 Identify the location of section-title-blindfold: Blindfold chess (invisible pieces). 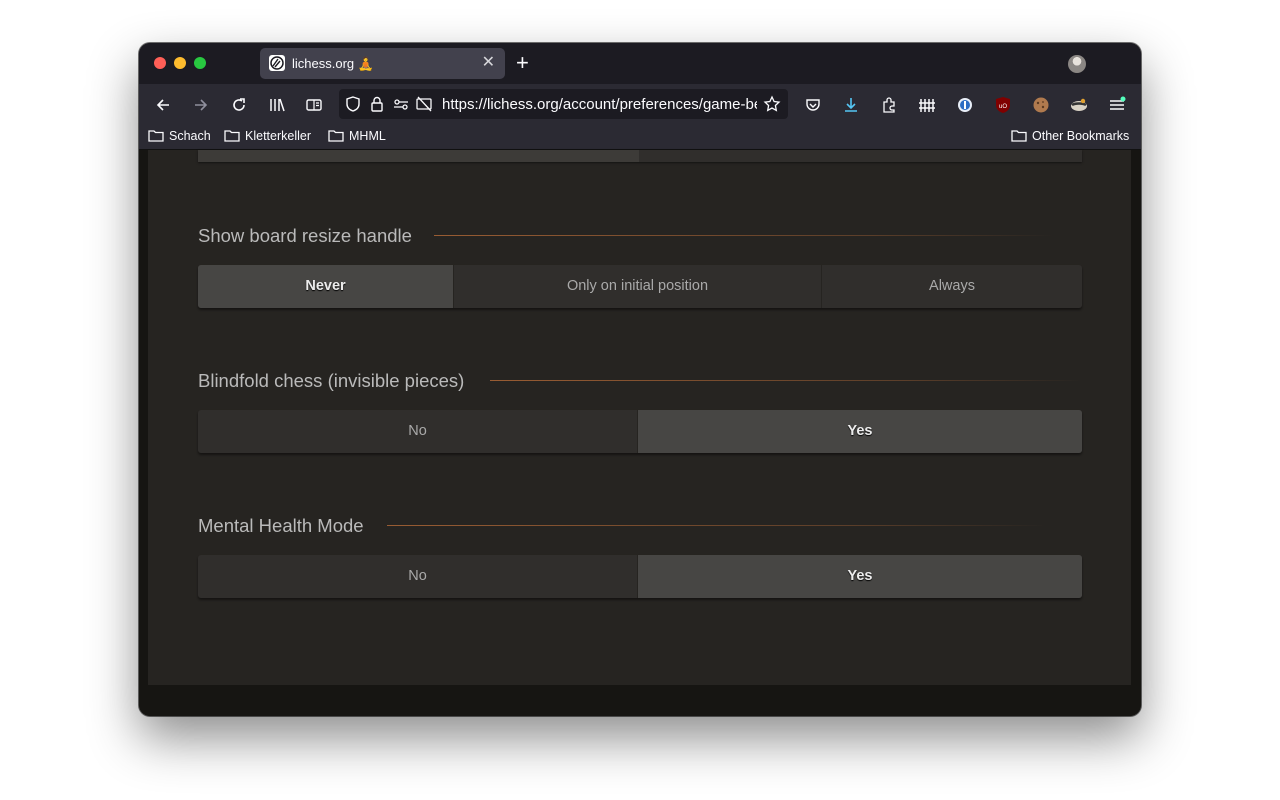
(331, 380).